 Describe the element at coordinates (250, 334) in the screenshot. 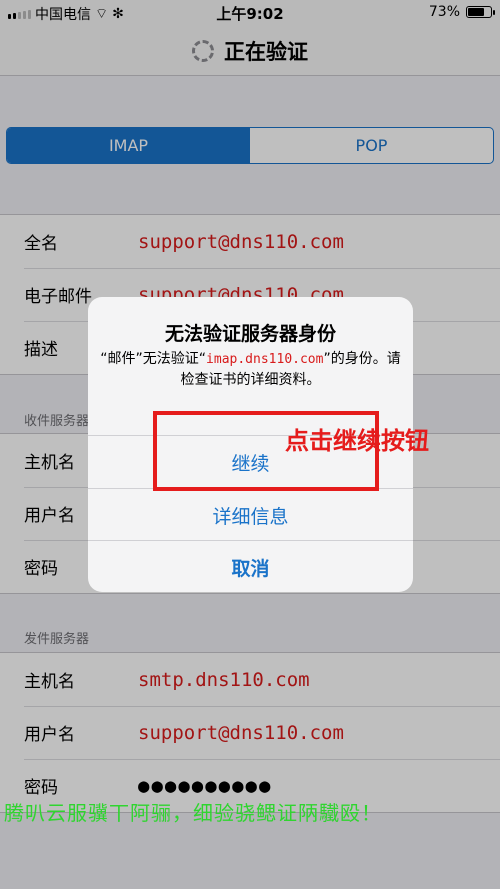

I see `alert-title: 无法验证服务器身份` at that location.